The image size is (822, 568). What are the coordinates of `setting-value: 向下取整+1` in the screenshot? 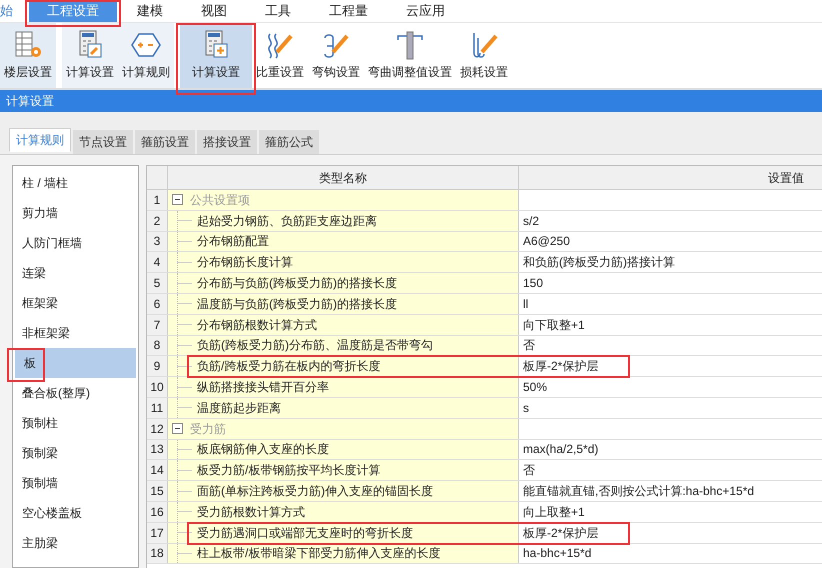 It's located at (554, 325).